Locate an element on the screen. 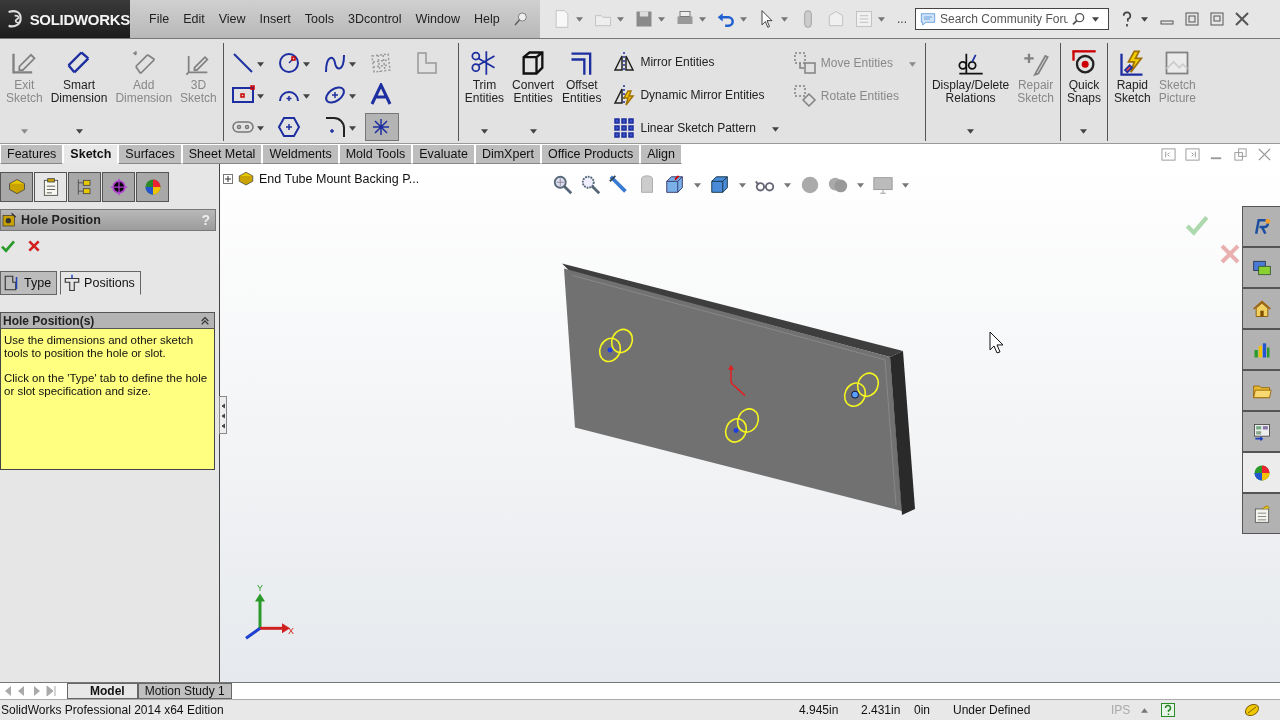  study-tab: Motion Study 1 is located at coordinates (184, 691).